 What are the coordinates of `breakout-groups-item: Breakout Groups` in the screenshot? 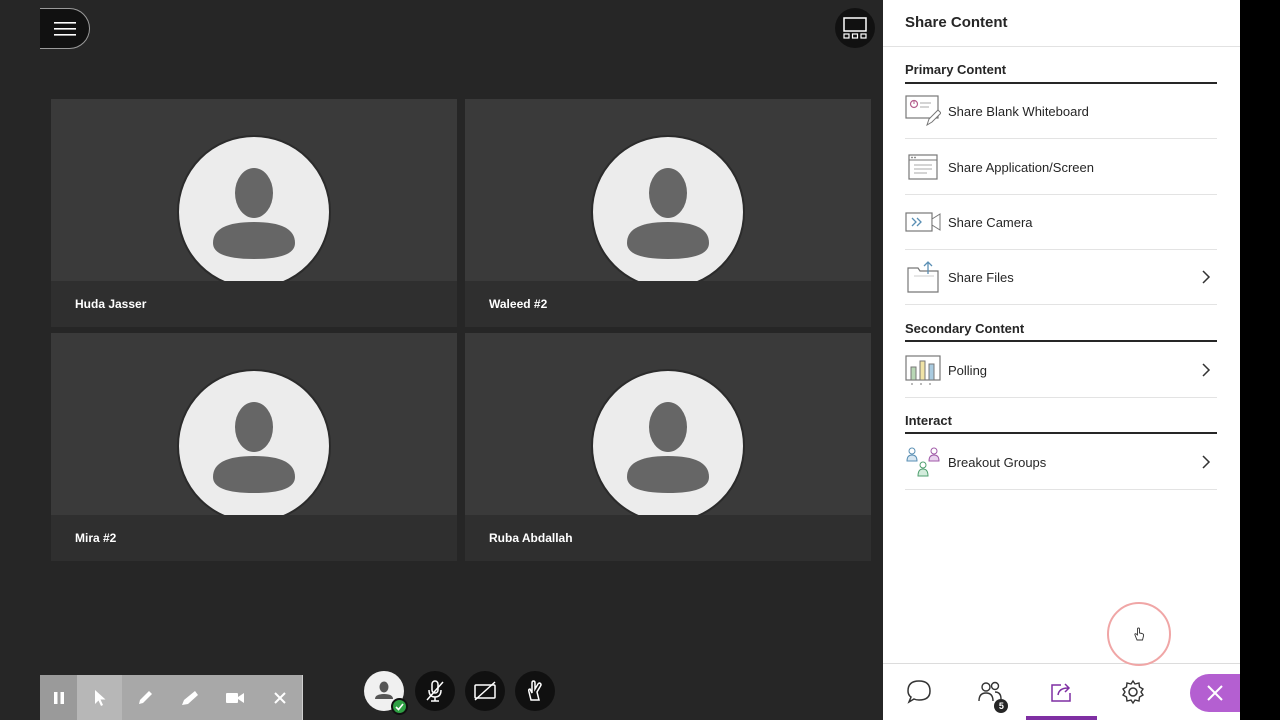 It's located at (1061, 462).